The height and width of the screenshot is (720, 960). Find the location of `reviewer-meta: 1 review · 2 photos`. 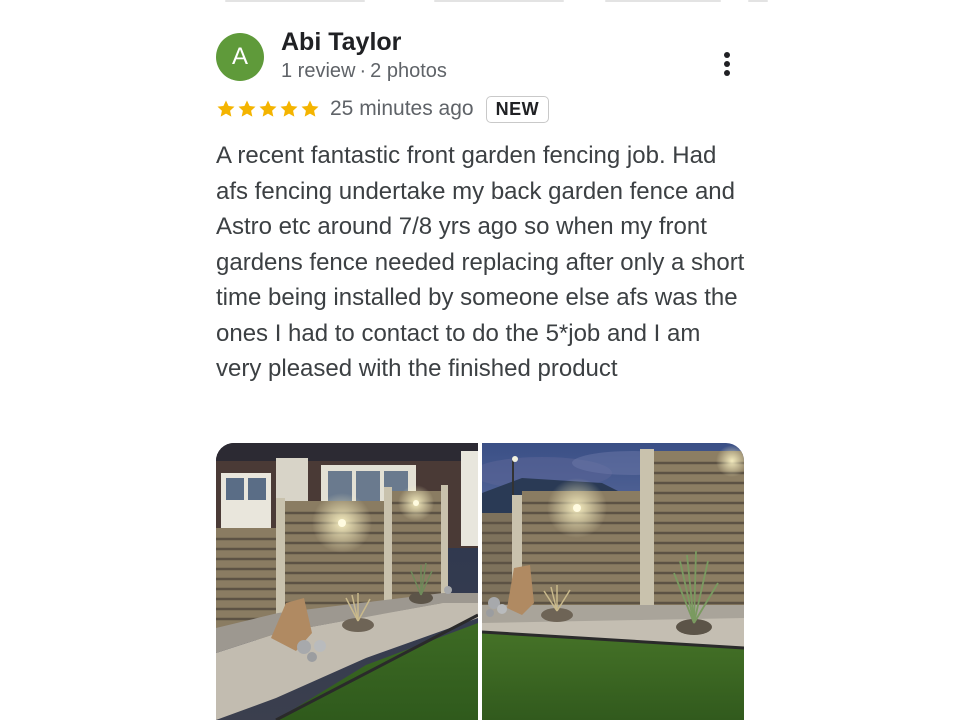

reviewer-meta: 1 review · 2 photos is located at coordinates (364, 71).